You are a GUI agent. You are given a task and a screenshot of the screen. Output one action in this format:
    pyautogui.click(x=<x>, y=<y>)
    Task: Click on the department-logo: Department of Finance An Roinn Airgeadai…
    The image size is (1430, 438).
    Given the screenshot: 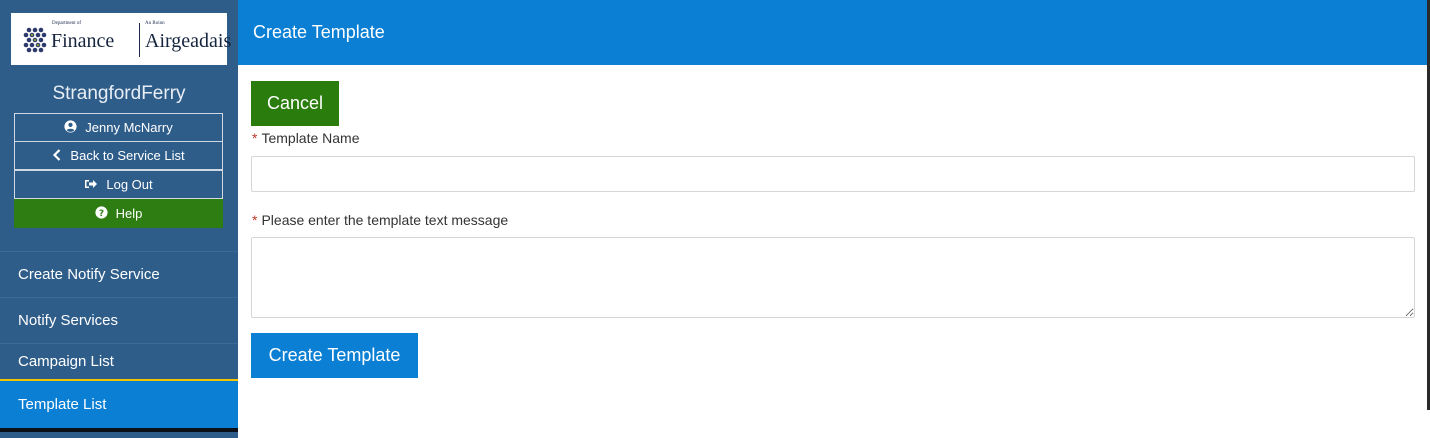 What is the action you would take?
    pyautogui.click(x=121, y=39)
    